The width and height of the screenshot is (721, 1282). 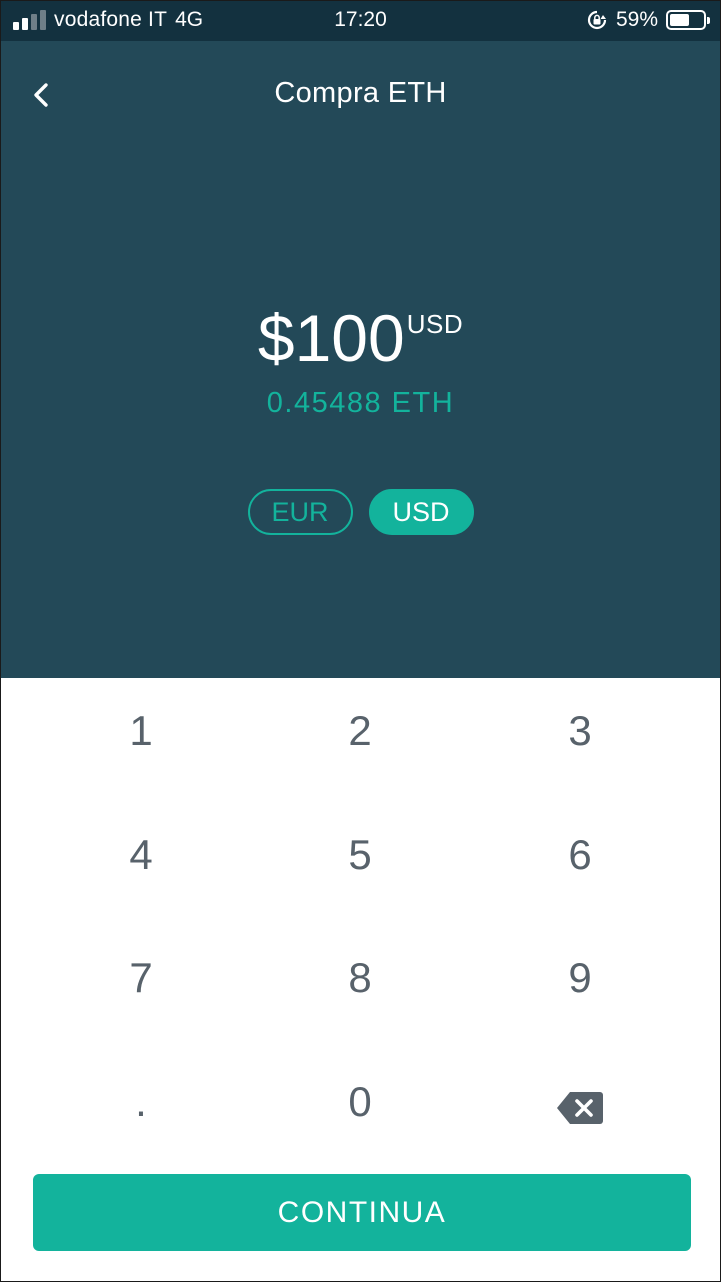 What do you see at coordinates (360, 403) in the screenshot?
I see `converted-amount: 0.45488 ETH` at bounding box center [360, 403].